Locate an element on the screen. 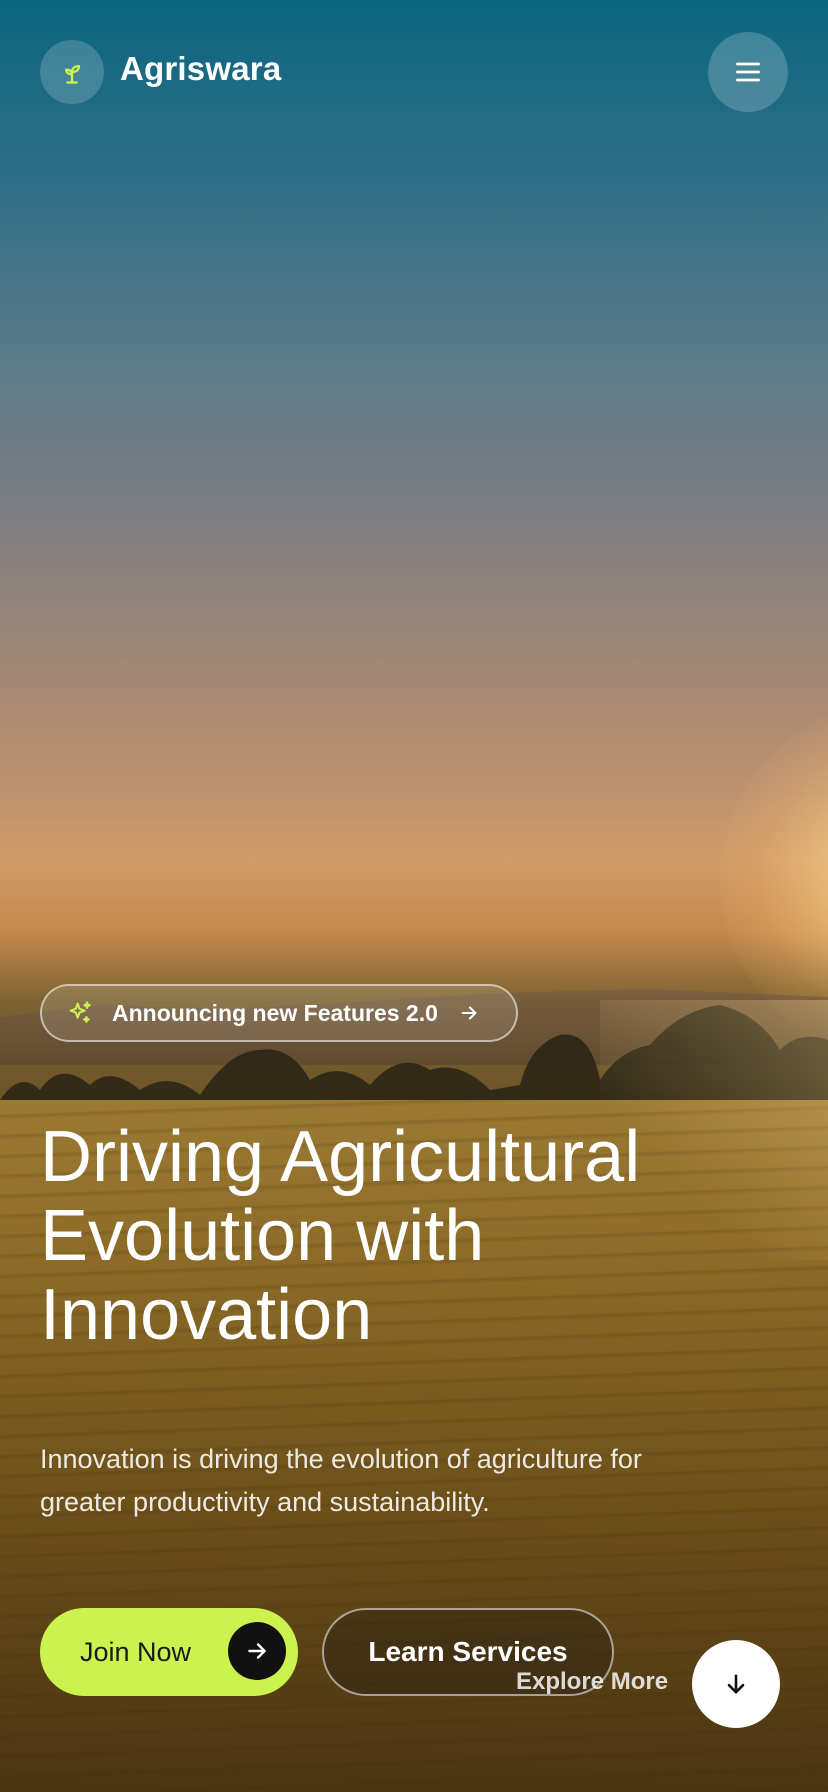 The width and height of the screenshot is (828, 1792). arrow-down-icon is located at coordinates (736, 1684).